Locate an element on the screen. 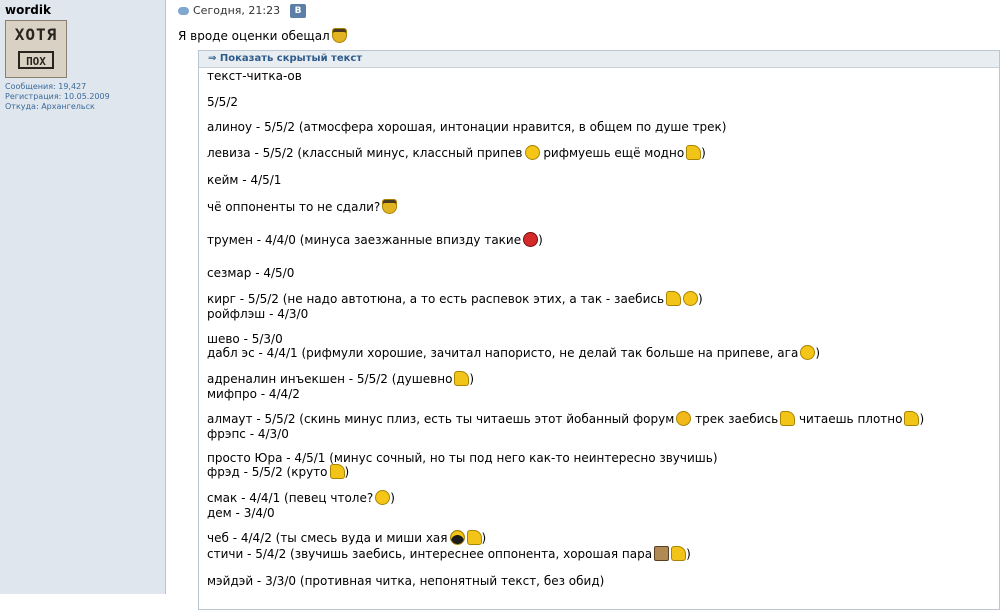 The width and height of the screenshot is (1000, 610). list-item: фрэпс - 4/3/0 is located at coordinates (248, 434).